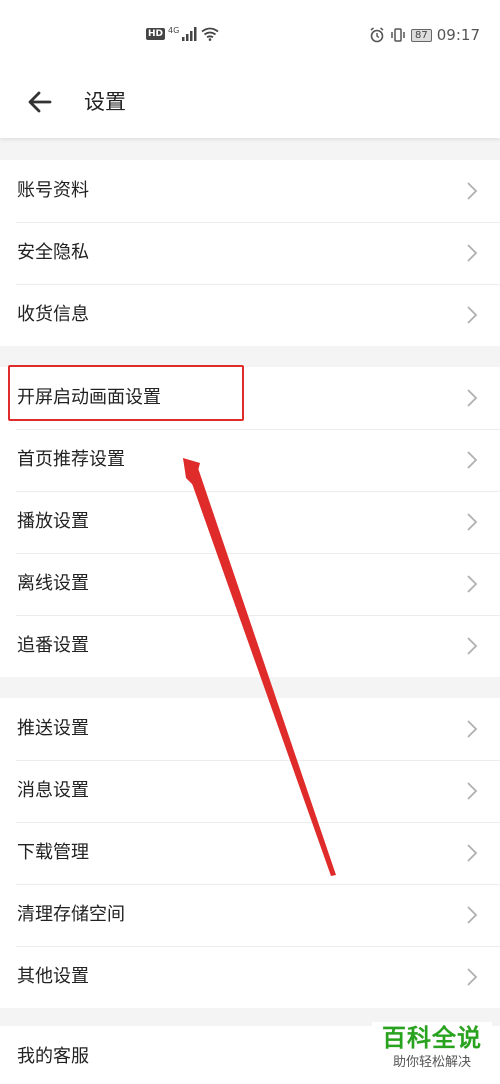 This screenshot has height=1084, width=500. Describe the element at coordinates (432, 1038) in the screenshot. I see `watermark-title: 百科全说` at that location.